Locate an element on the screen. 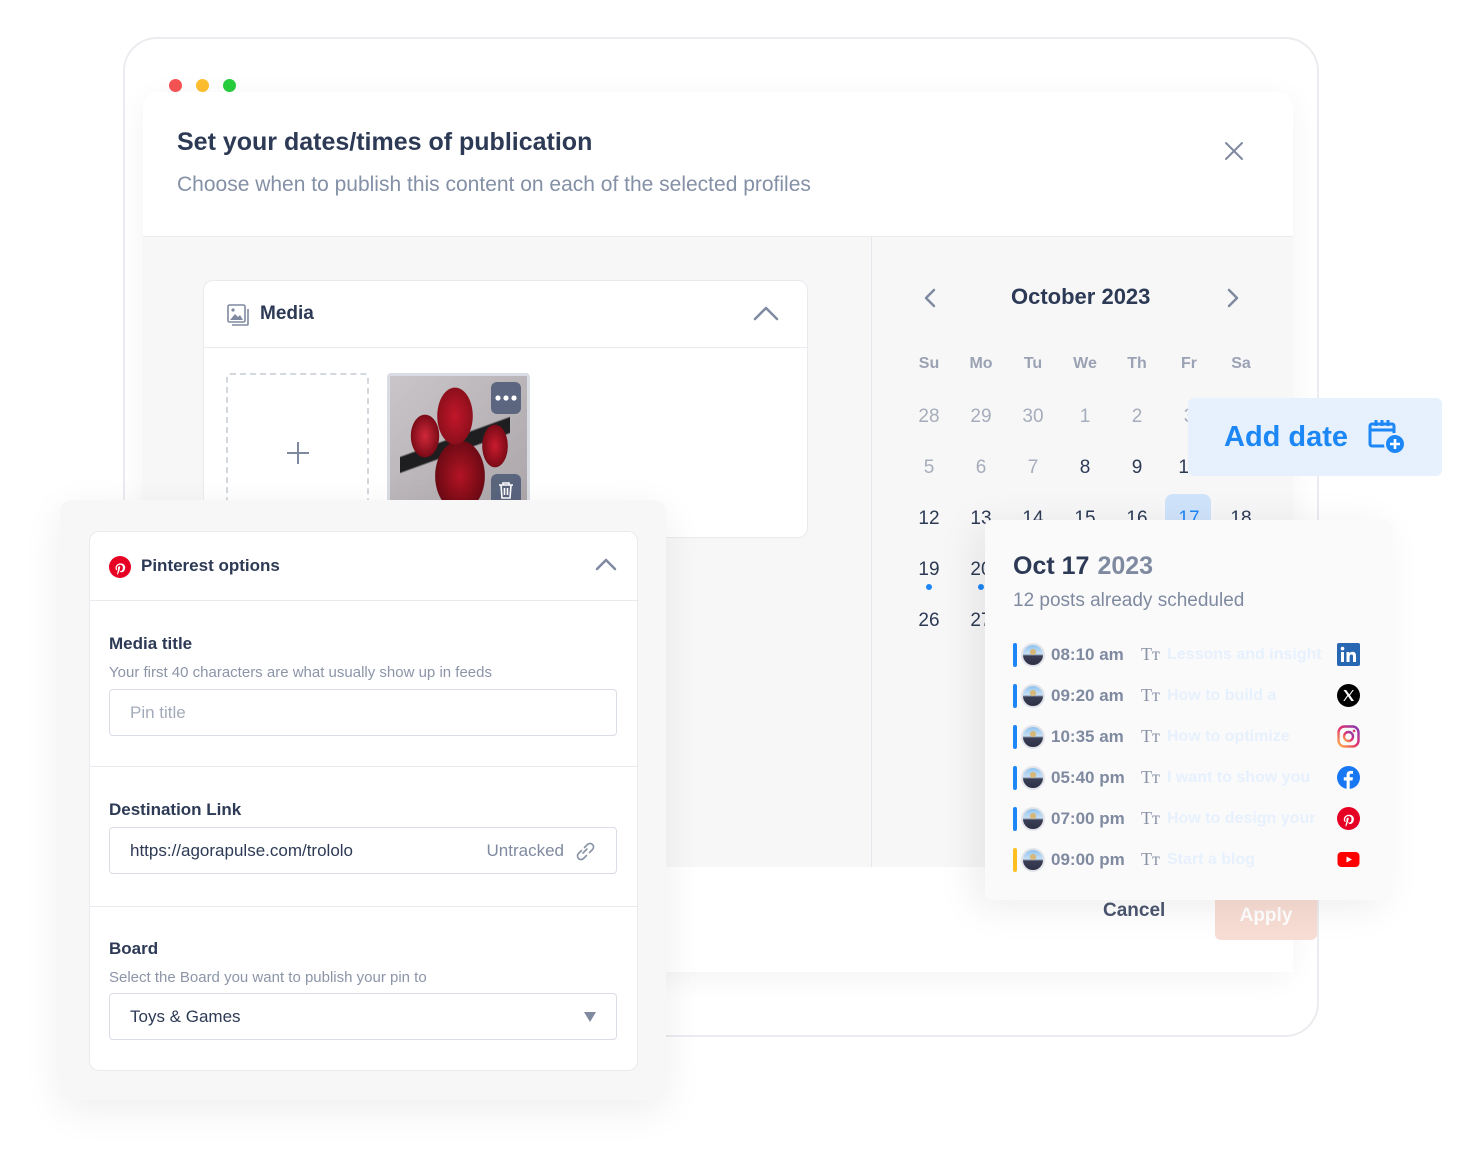 The height and width of the screenshot is (1165, 1478). scheduled-post-item: 05:40 pm Tт I want to show you is located at coordinates (1198, 777).